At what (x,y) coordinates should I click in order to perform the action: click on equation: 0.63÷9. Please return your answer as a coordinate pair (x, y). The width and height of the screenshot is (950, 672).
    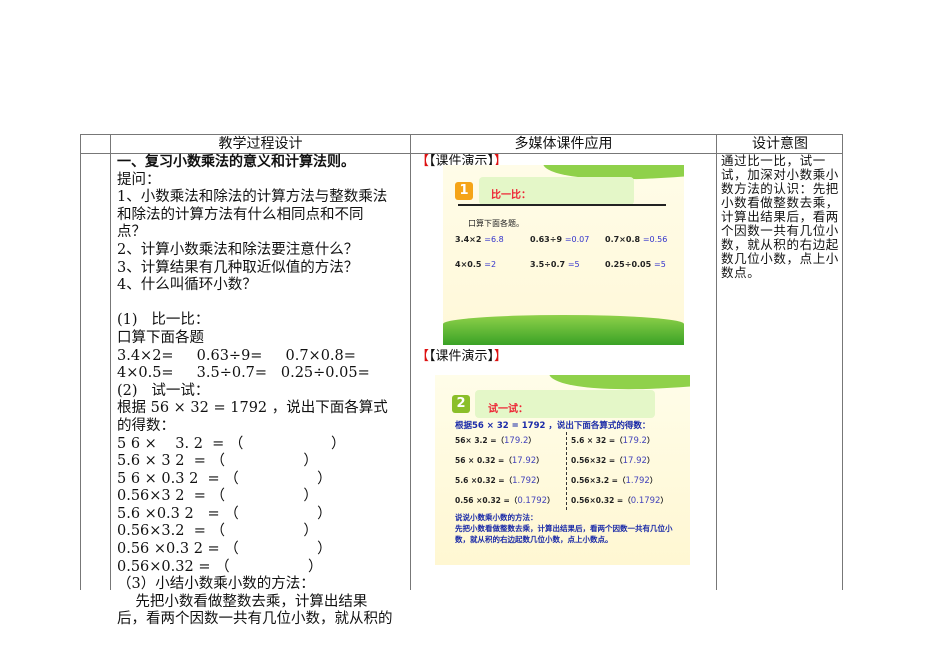
    Looking at the image, I should click on (546, 239).